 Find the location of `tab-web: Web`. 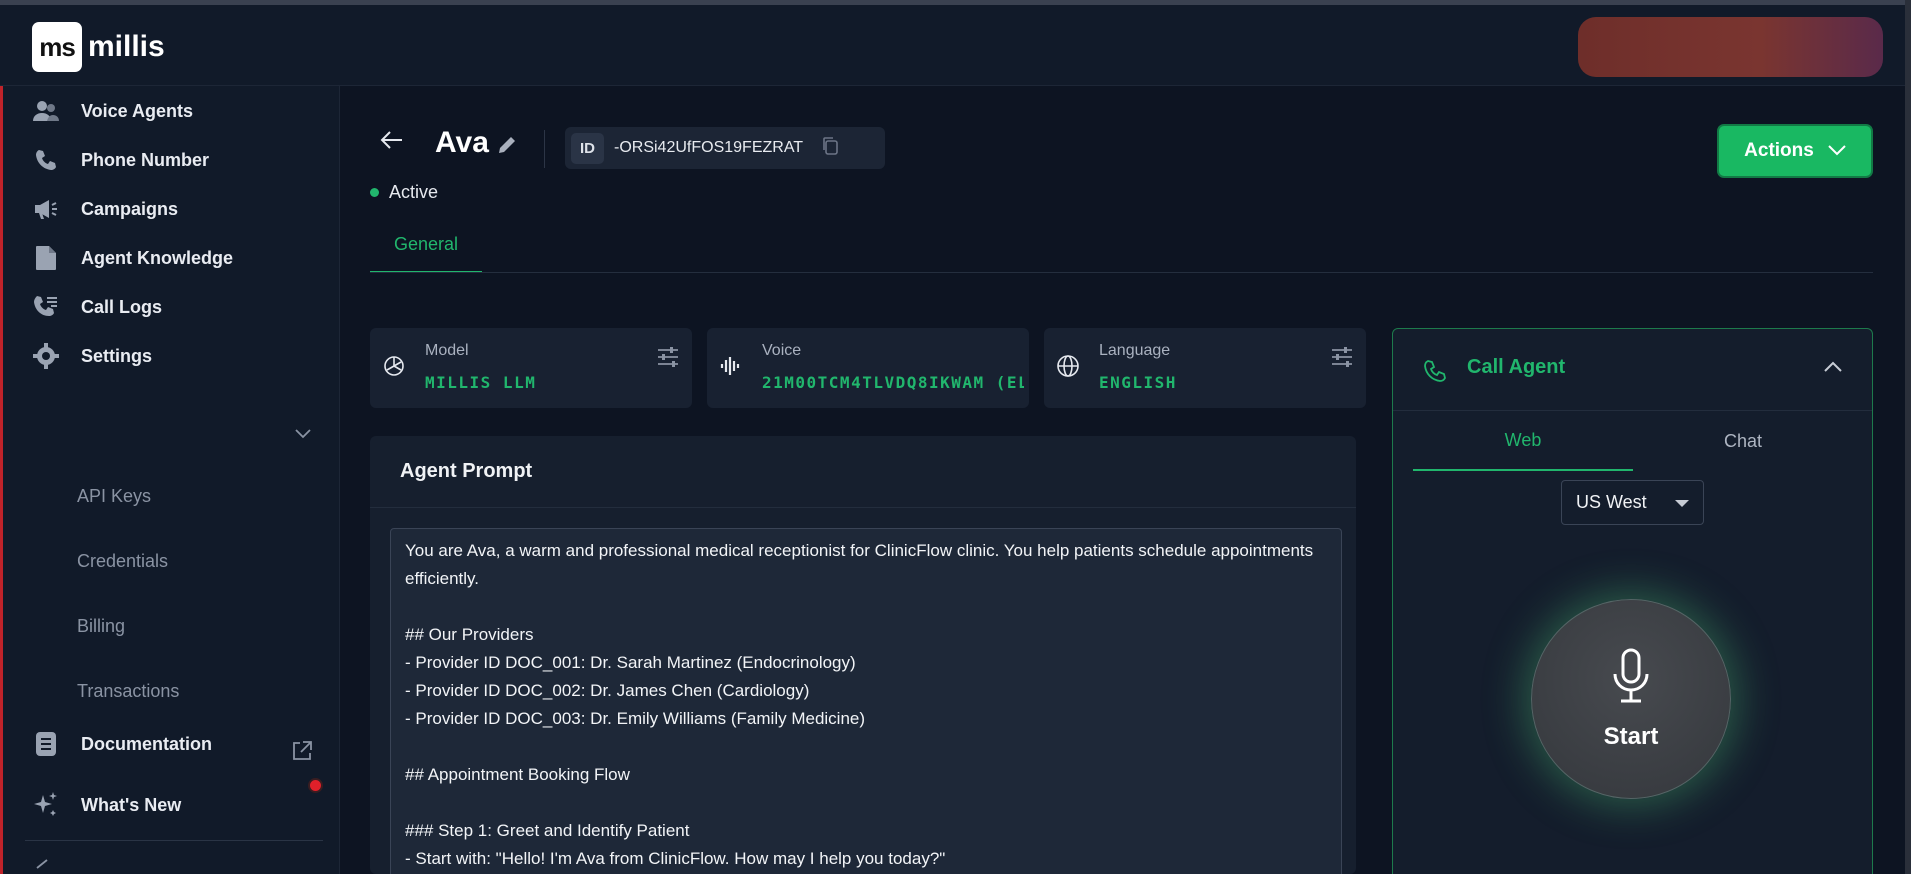

tab-web: Web is located at coordinates (1523, 441).